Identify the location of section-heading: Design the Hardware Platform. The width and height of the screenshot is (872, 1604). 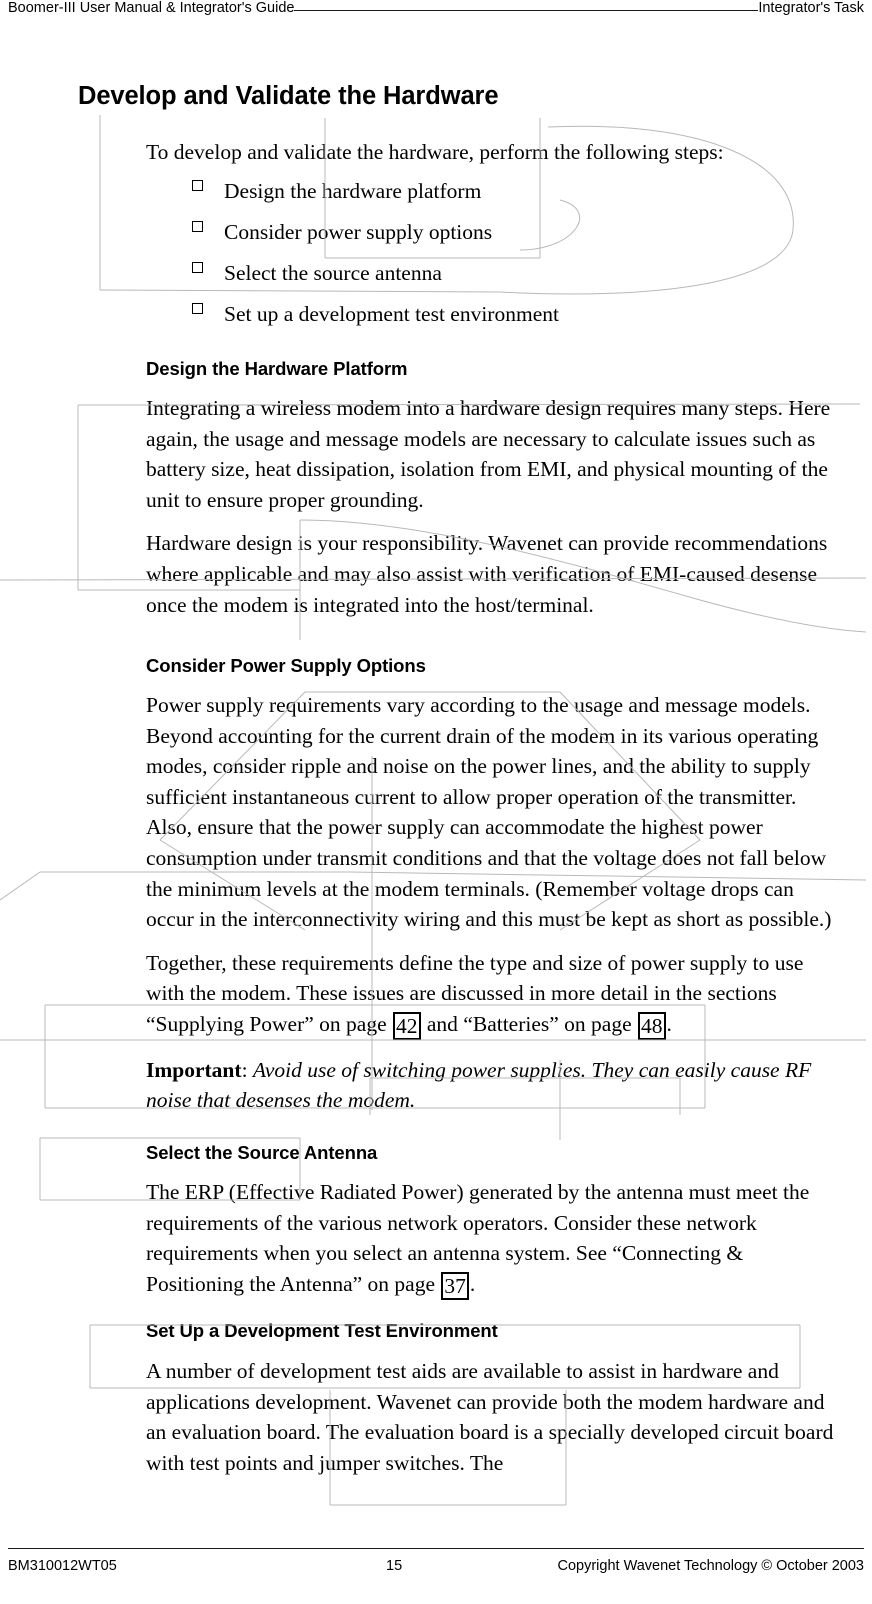
(277, 368).